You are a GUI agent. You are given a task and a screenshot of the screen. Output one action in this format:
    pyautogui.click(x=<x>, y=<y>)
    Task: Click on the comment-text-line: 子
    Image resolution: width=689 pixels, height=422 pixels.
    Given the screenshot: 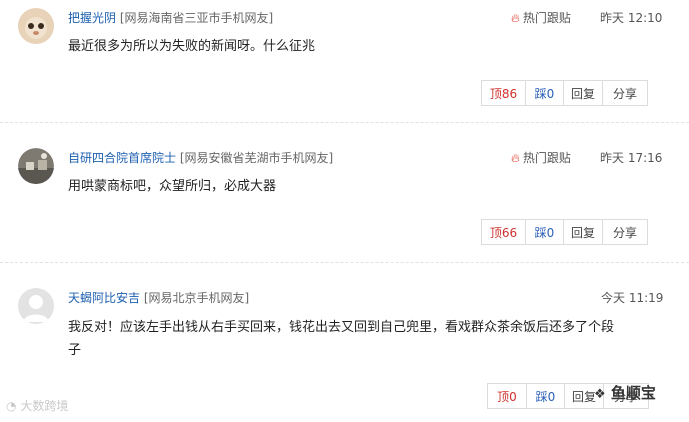 What is the action you would take?
    pyautogui.click(x=75, y=350)
    